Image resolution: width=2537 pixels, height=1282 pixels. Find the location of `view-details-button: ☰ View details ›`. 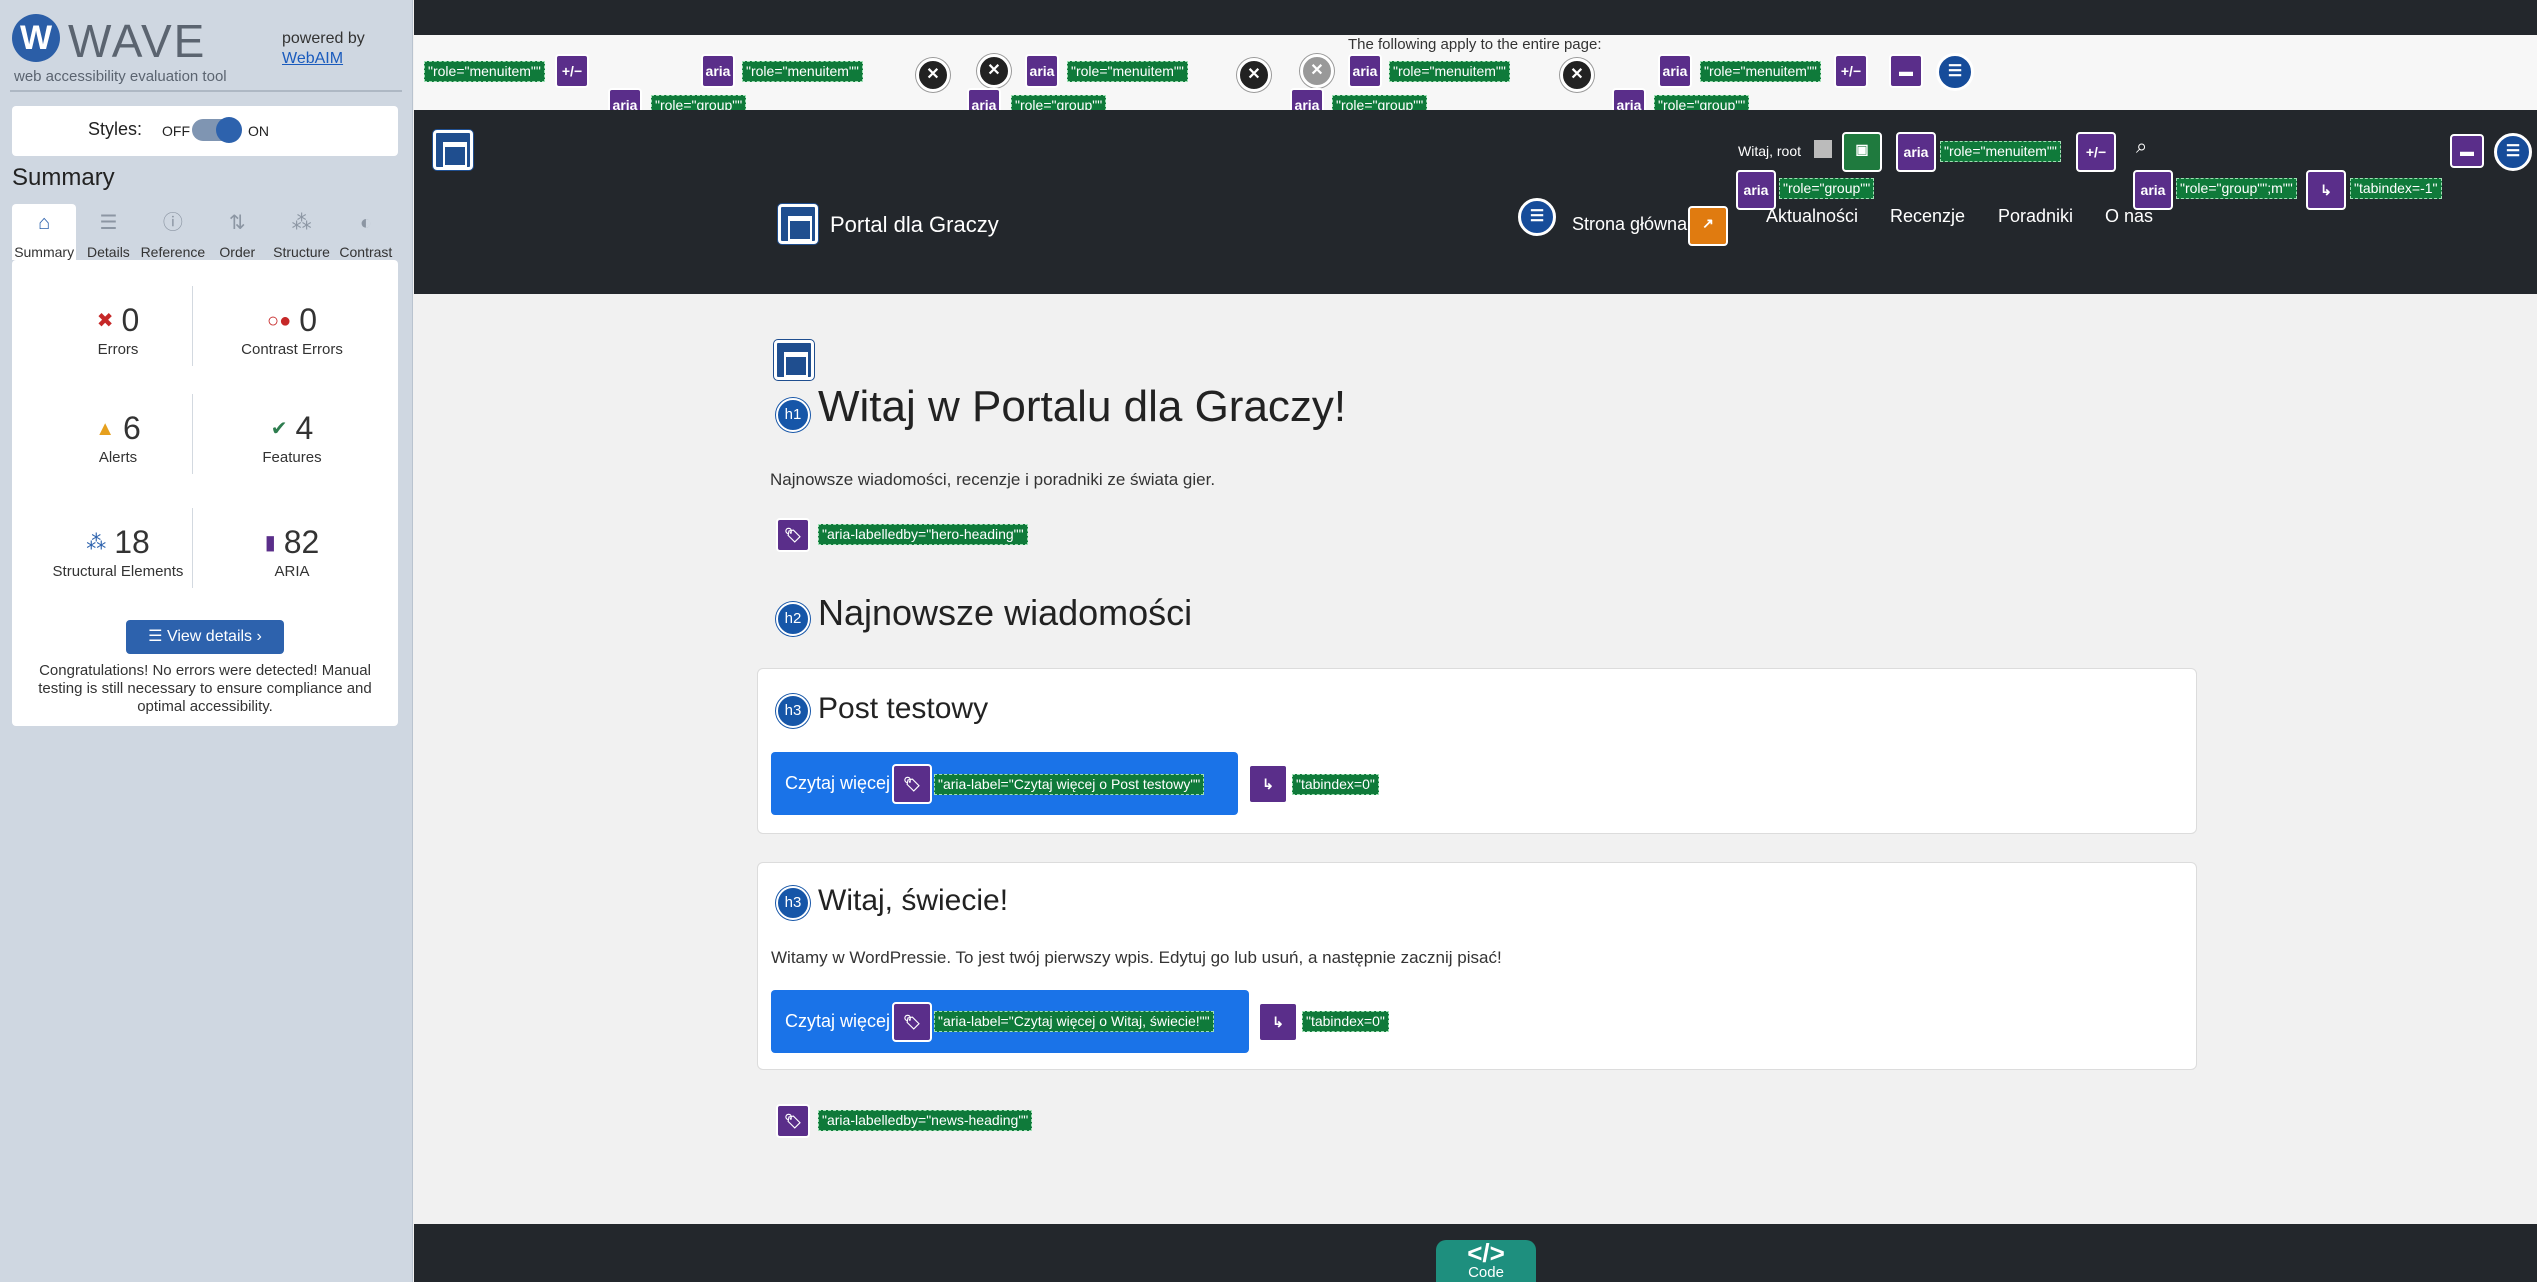

view-details-button: ☰ View details › is located at coordinates (205, 637).